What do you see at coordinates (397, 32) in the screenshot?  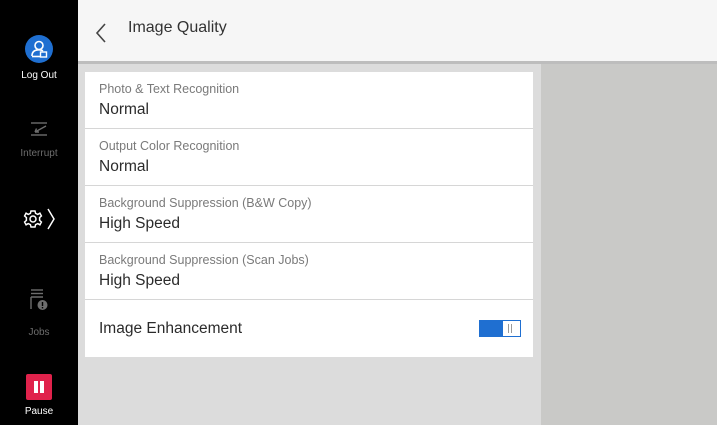 I see `header-bar: Image Quality` at bounding box center [397, 32].